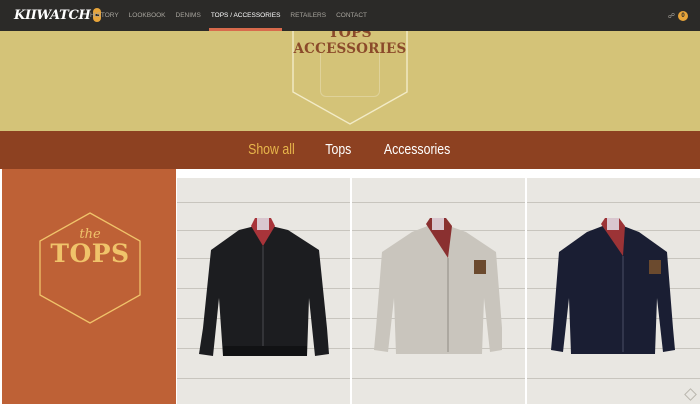 The width and height of the screenshot is (700, 404). Describe the element at coordinates (350, 49) in the screenshot. I see `hero-title-line2: ACCESSORIES` at that location.